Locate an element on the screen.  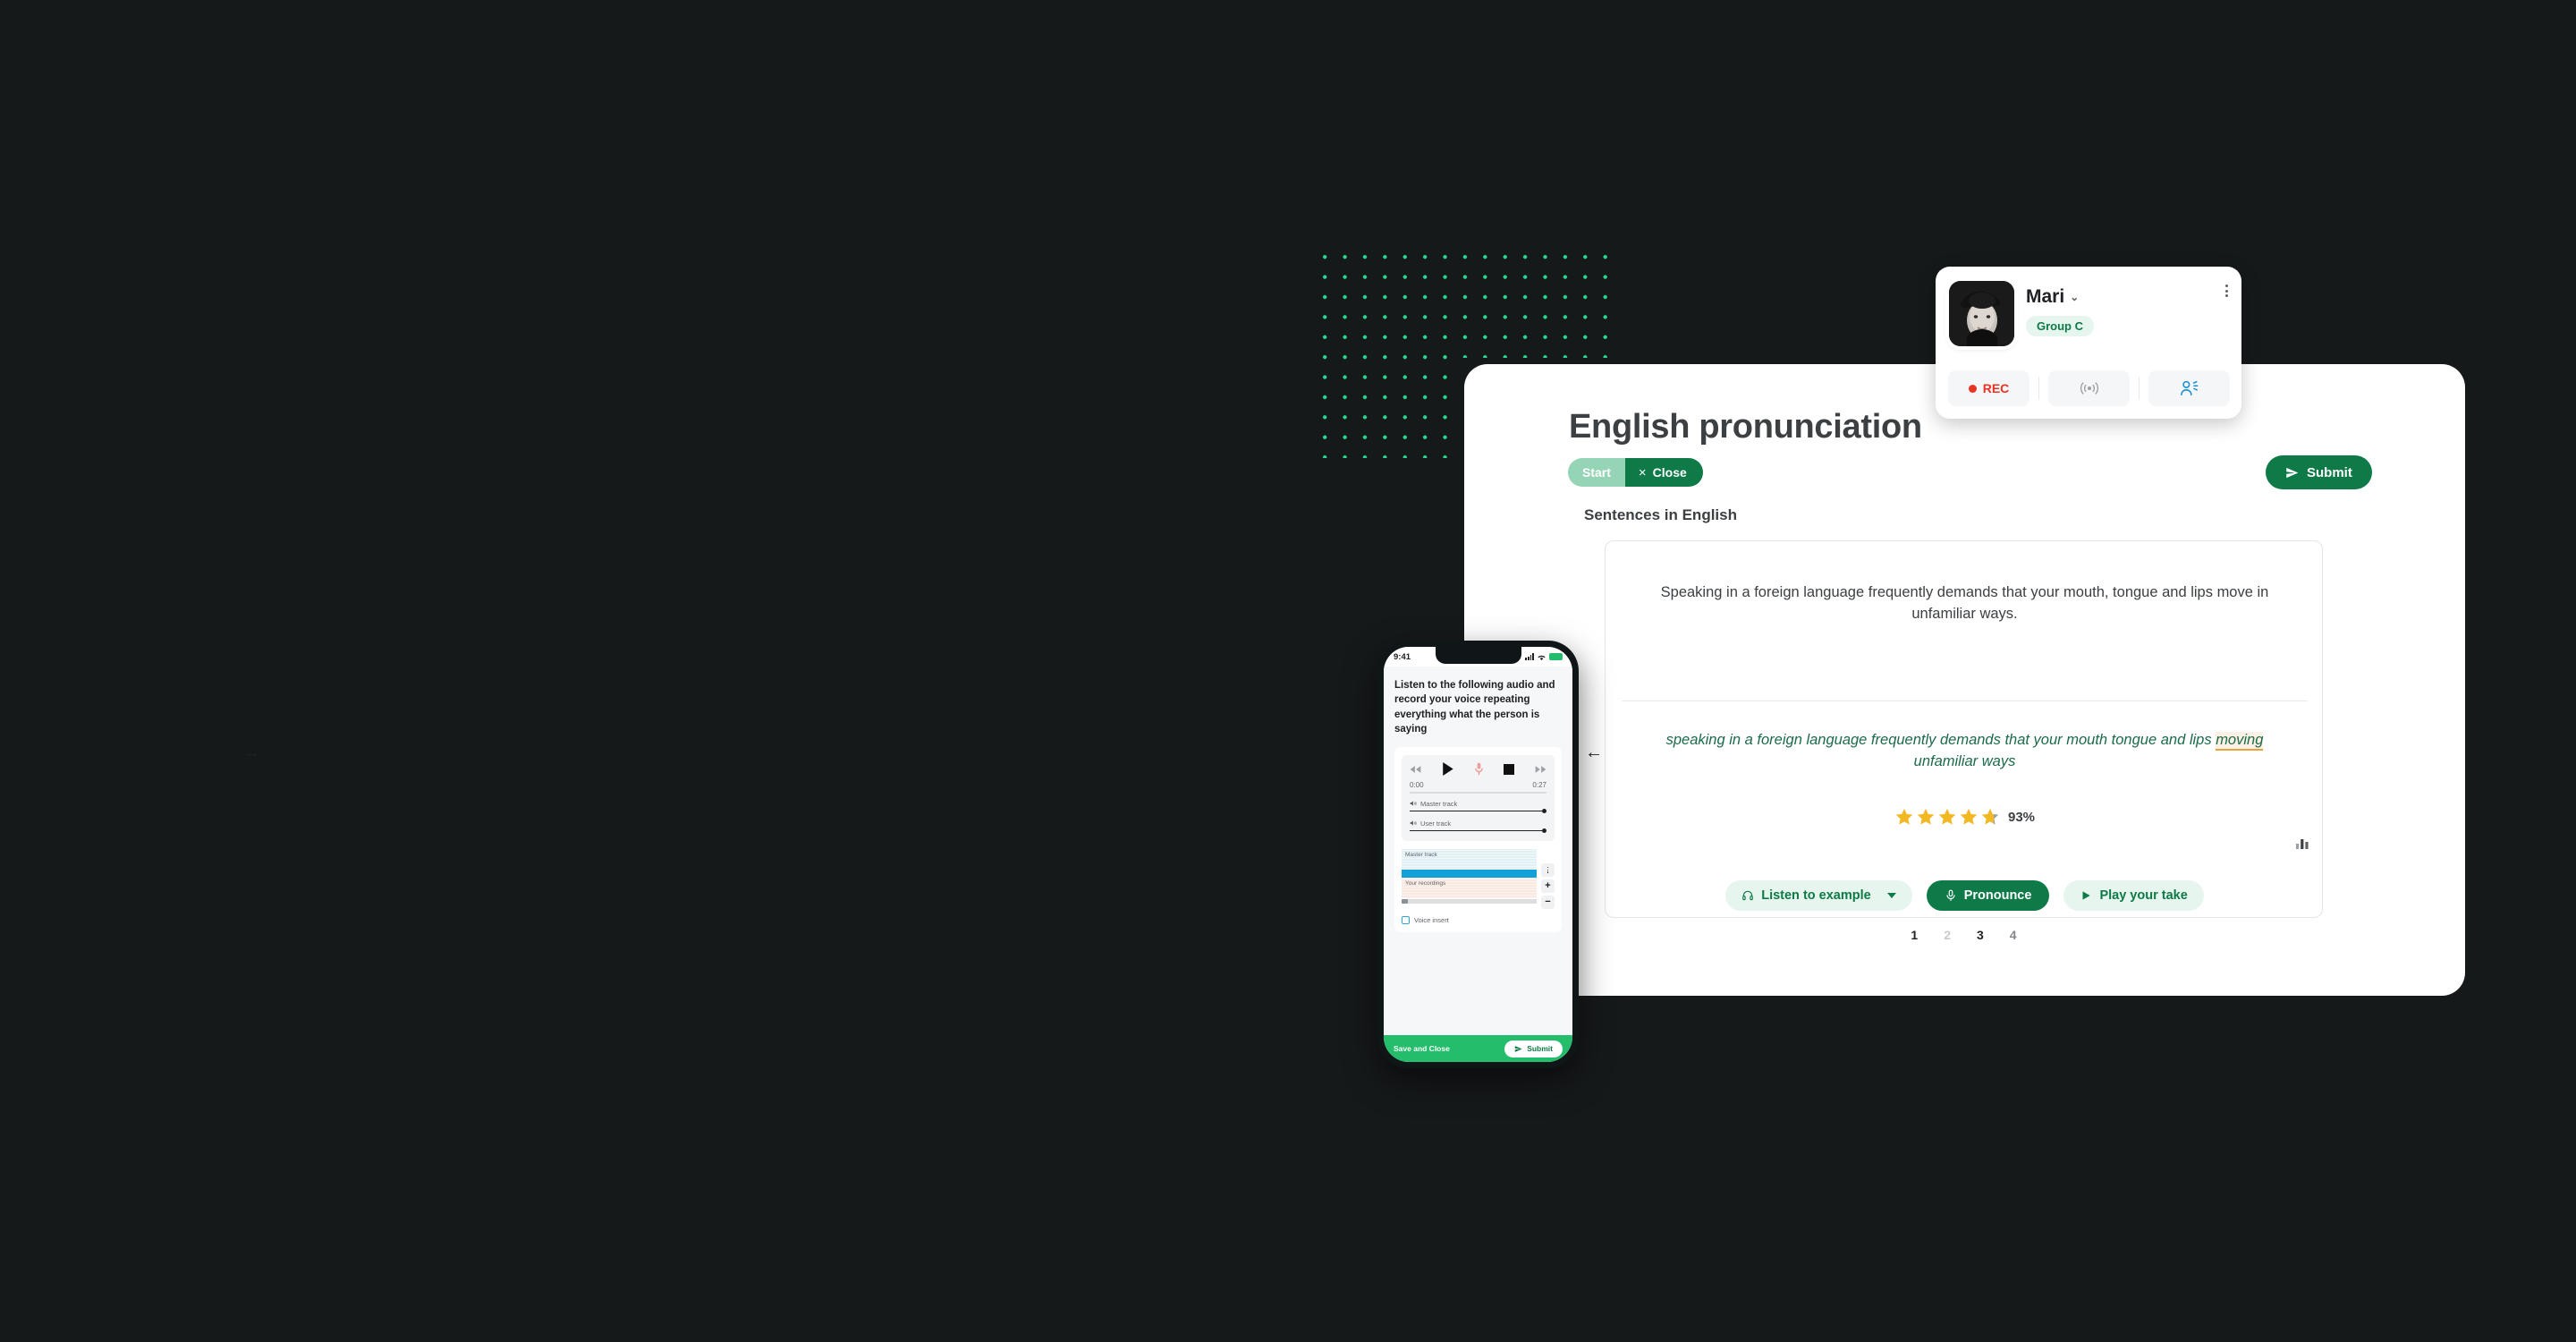
avatar-photo is located at coordinates (1981, 314).